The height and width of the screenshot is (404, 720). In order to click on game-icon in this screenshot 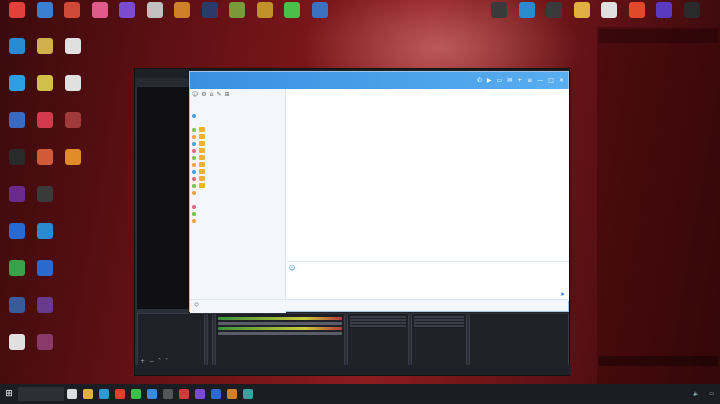, I will do `click(200, 394)`.